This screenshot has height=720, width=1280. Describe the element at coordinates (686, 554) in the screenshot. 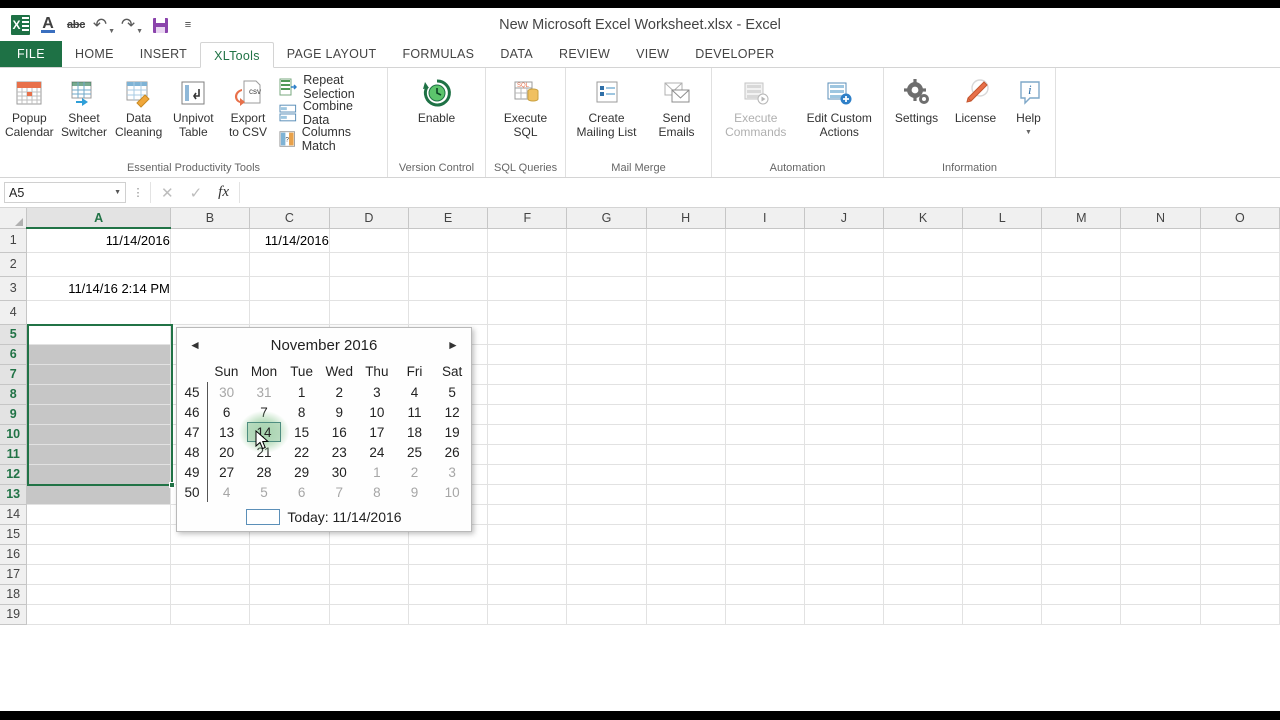

I see `cell-H16` at that location.